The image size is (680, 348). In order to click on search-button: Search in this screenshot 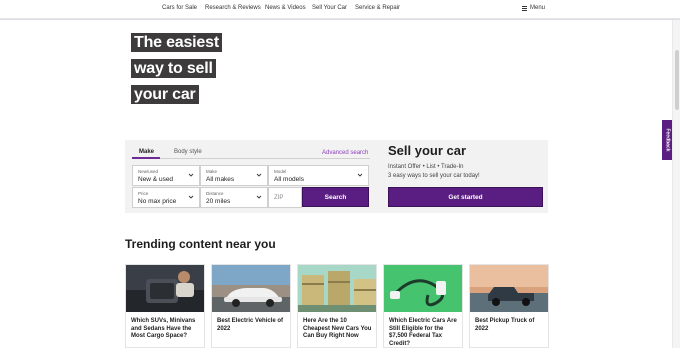, I will do `click(335, 197)`.